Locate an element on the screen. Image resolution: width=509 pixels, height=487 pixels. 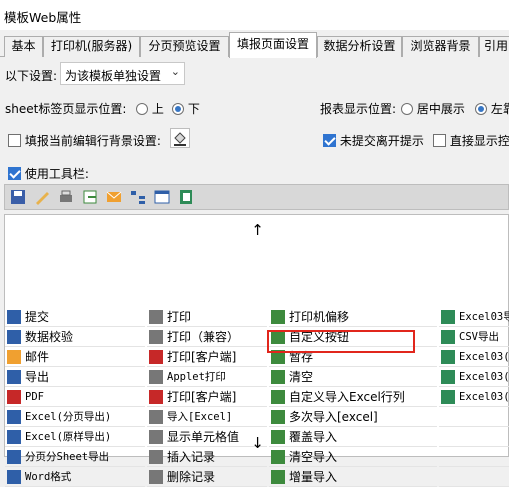
grid-cell: 清空 is located at coordinates (353, 377).